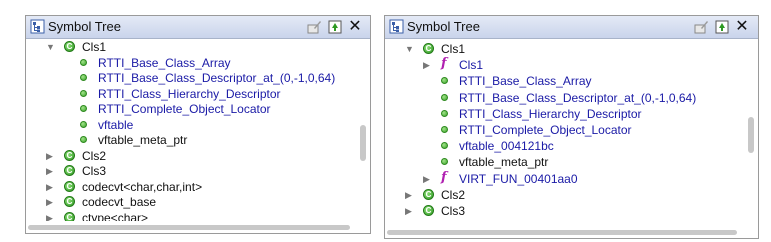  Describe the element at coordinates (191, 125) in the screenshot. I see `tree-node-symbol: vftable` at that location.